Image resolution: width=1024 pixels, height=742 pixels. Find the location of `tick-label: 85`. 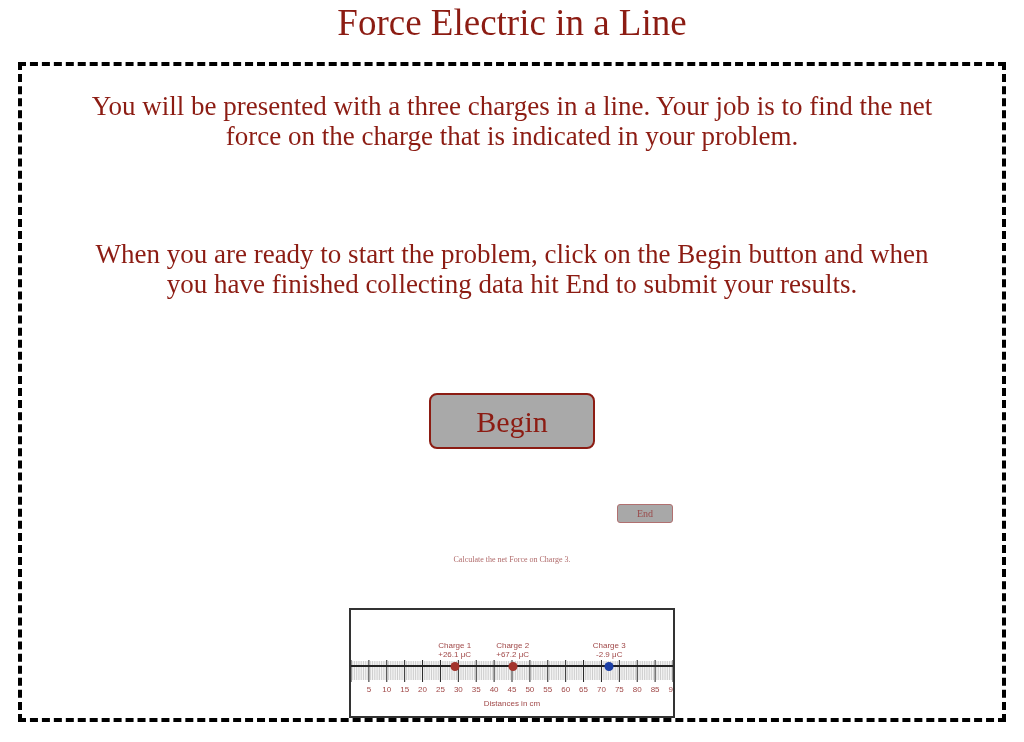

tick-label: 85 is located at coordinates (655, 689).